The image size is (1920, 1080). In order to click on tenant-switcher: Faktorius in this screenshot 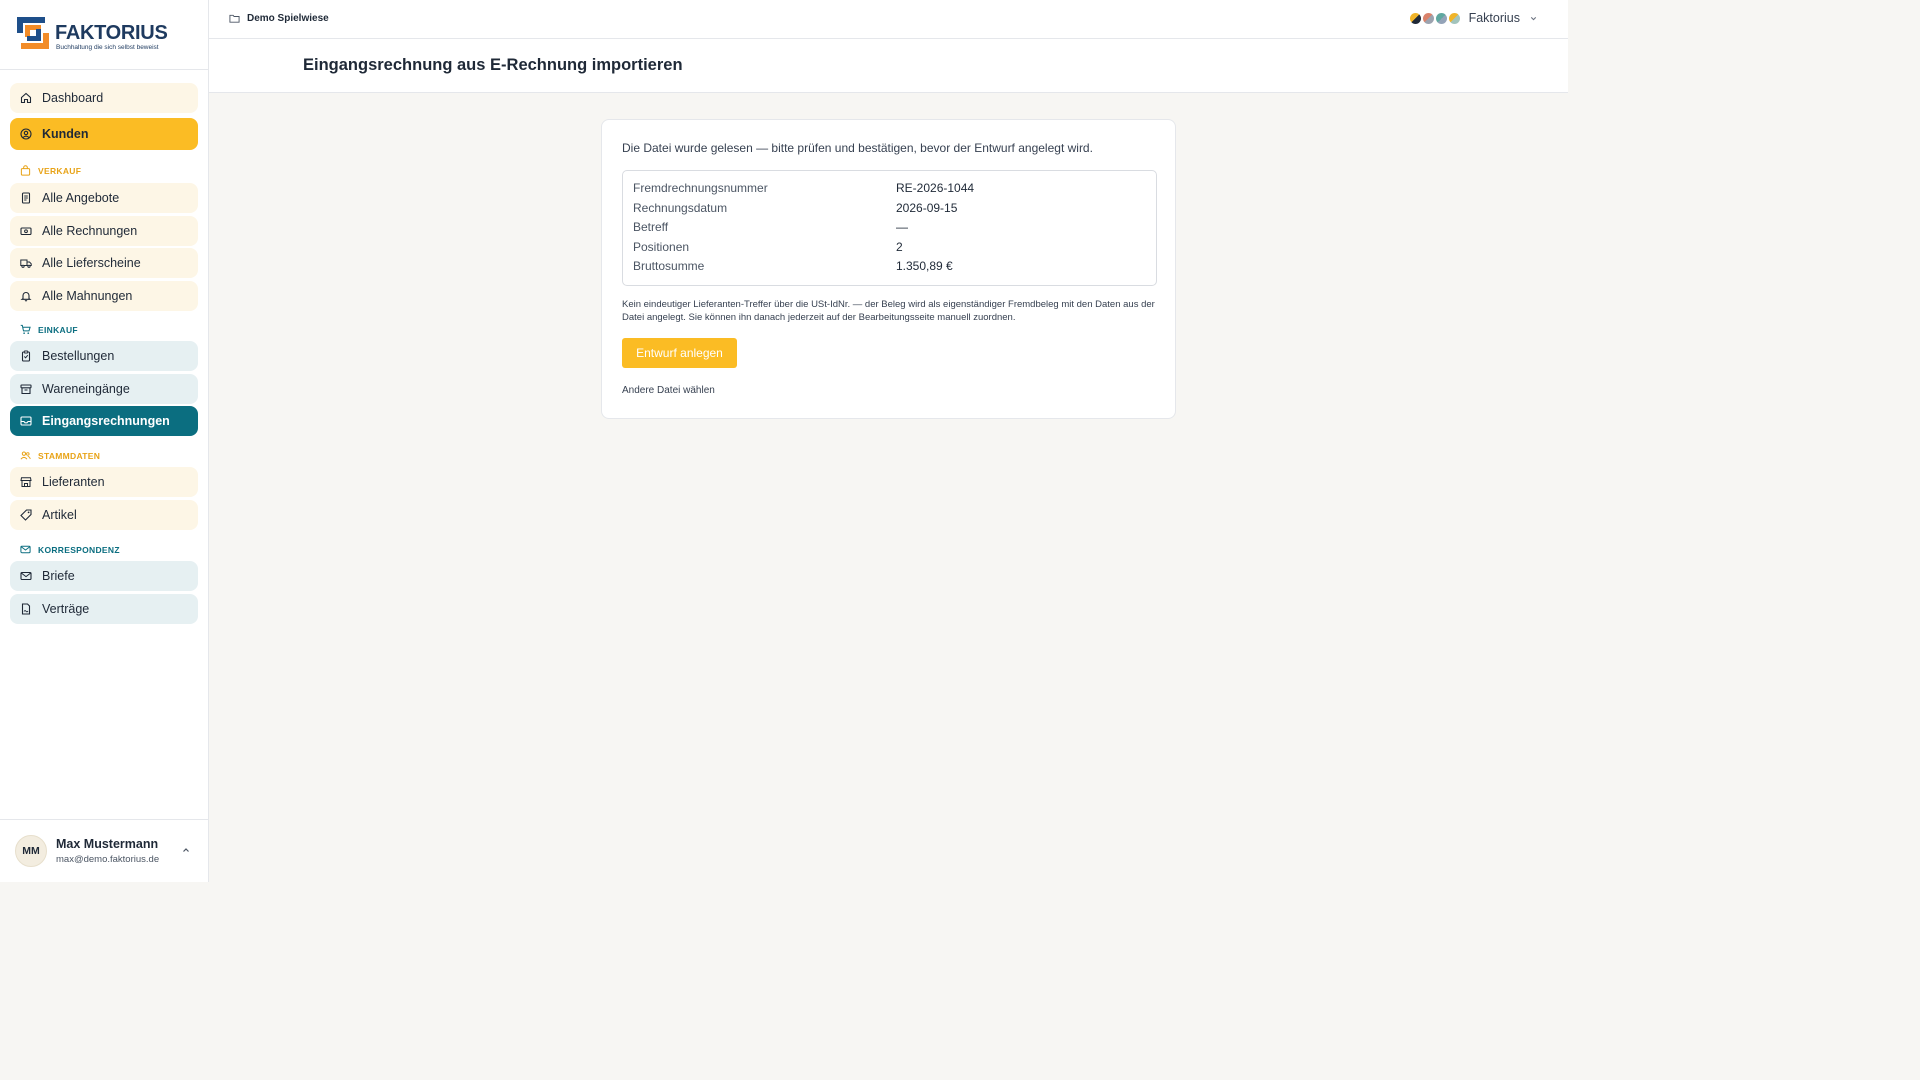, I will do `click(1473, 18)`.